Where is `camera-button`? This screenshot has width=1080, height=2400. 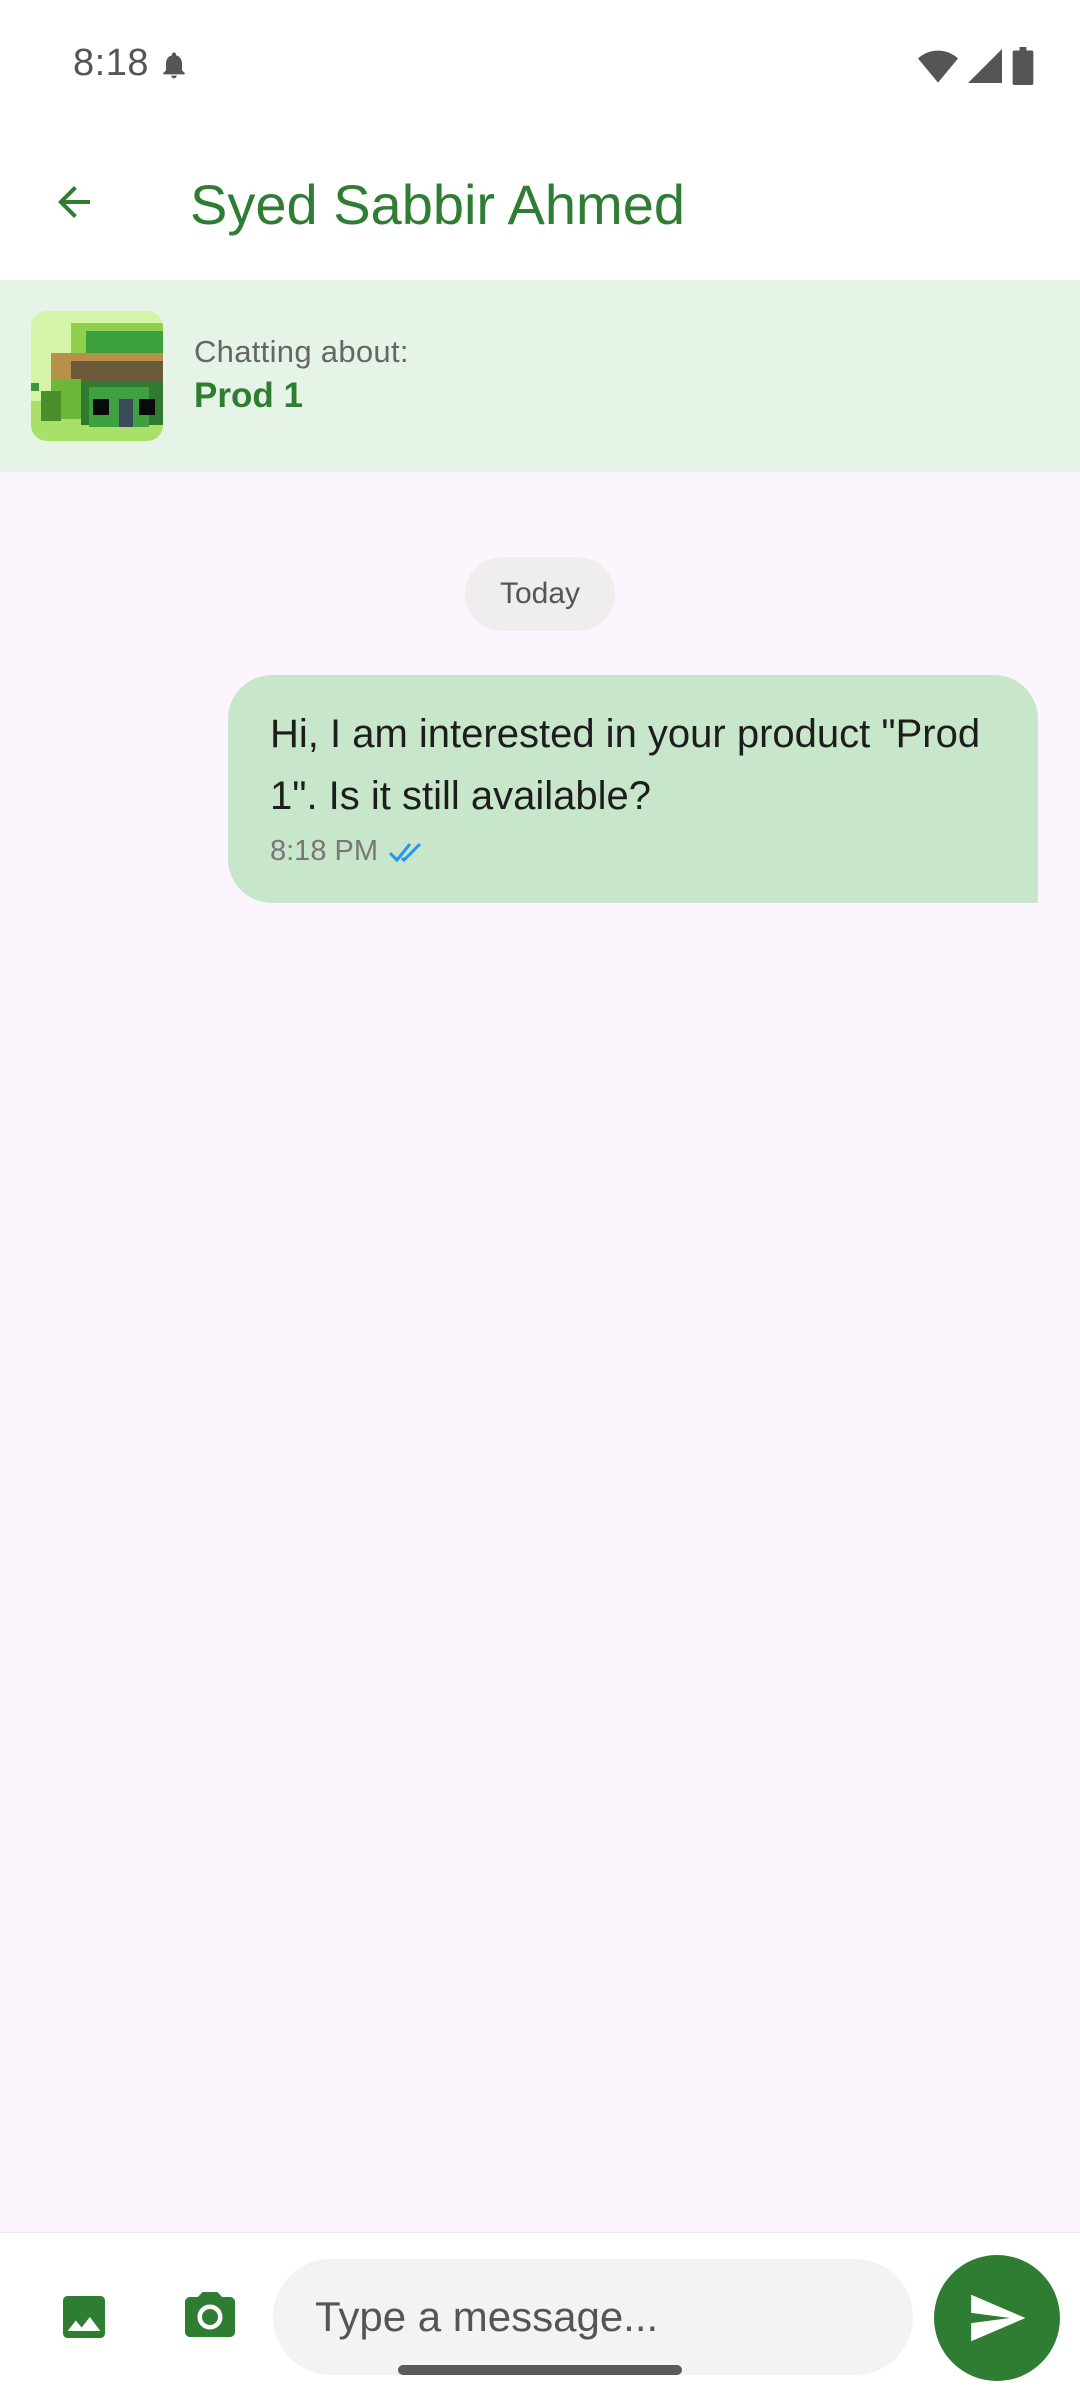 camera-button is located at coordinates (210, 2317).